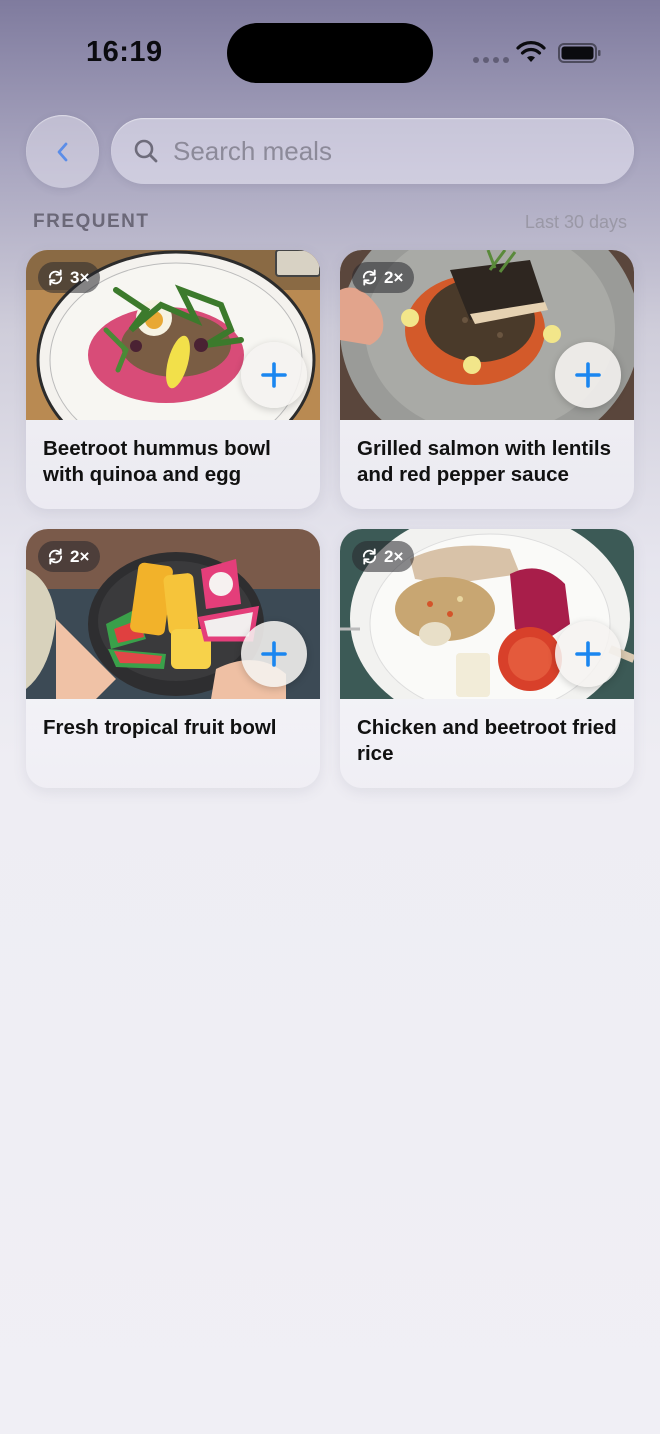 This screenshot has width=660, height=1434. Describe the element at coordinates (487, 740) in the screenshot. I see `meal-title: Chicken and beetroot fried rice` at that location.